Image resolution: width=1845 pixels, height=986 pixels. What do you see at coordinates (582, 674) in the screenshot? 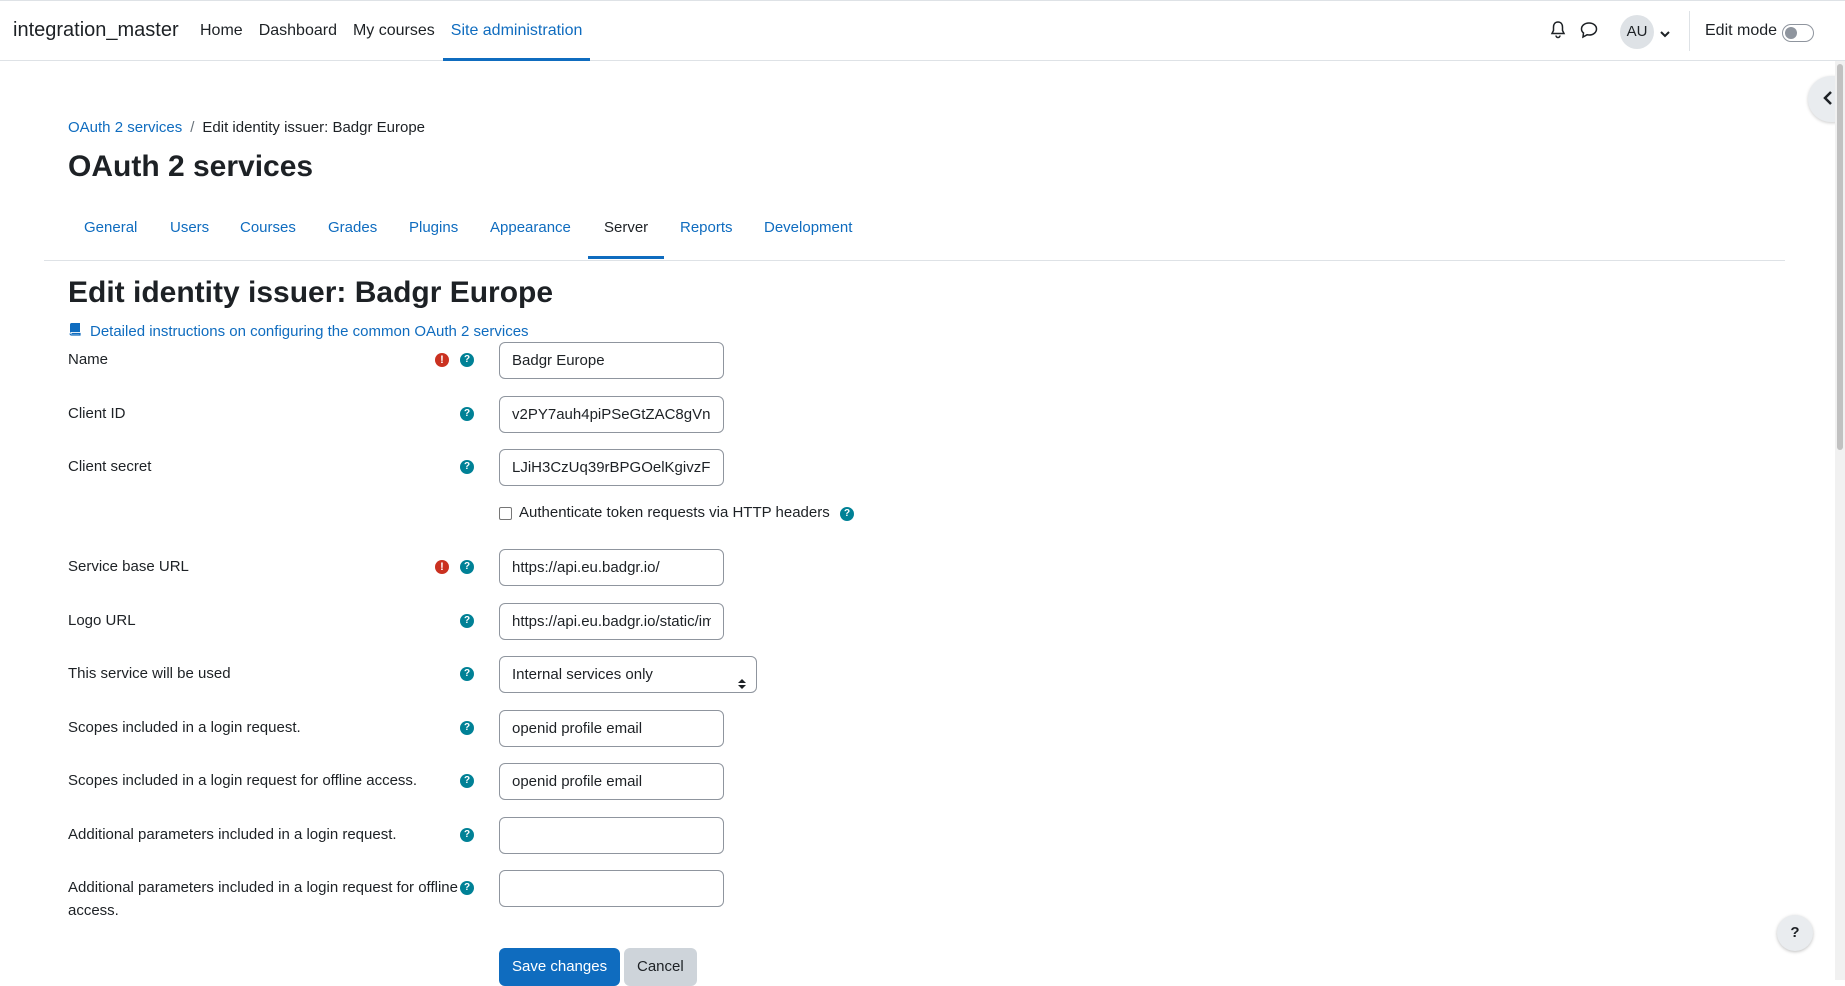
I see `service-usage-value: Internal services only` at bounding box center [582, 674].